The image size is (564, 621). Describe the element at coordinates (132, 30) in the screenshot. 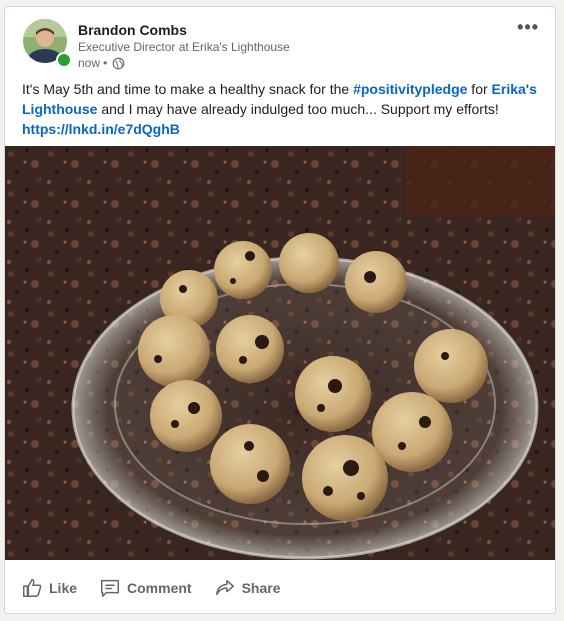

I see `author-name: Brandon Combs` at that location.